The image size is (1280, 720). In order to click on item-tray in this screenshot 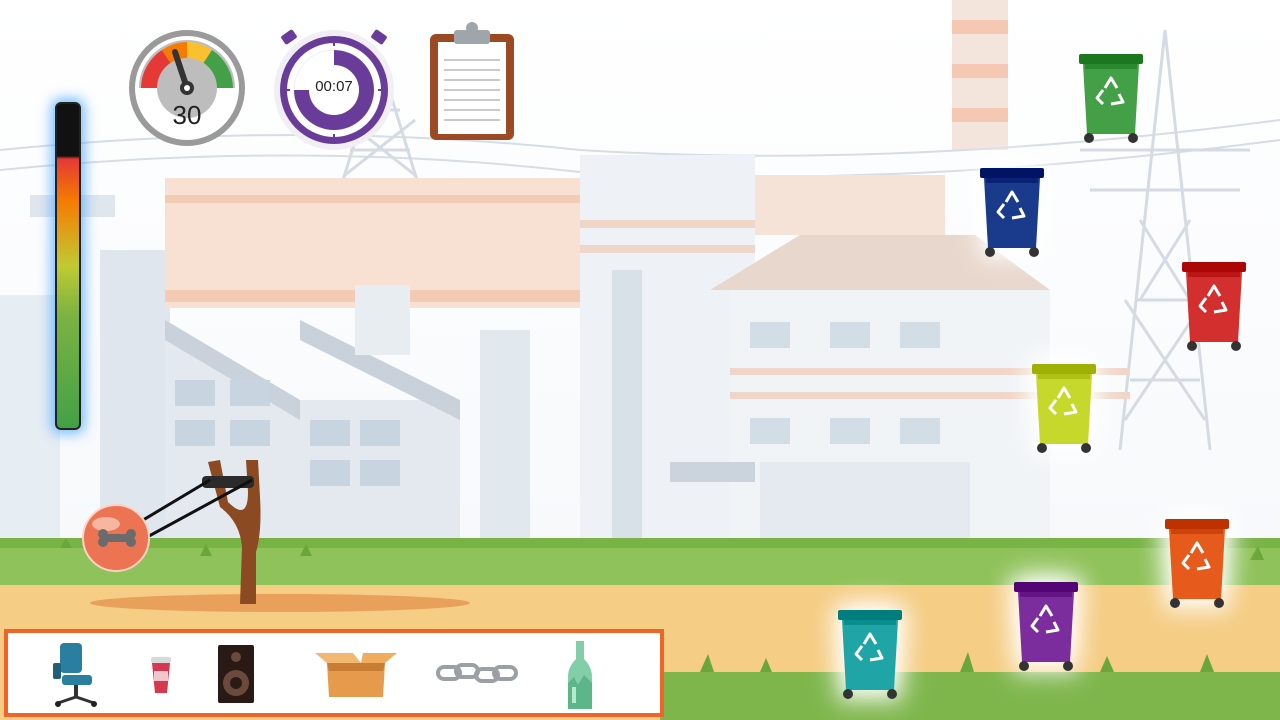, I will do `click(334, 673)`.